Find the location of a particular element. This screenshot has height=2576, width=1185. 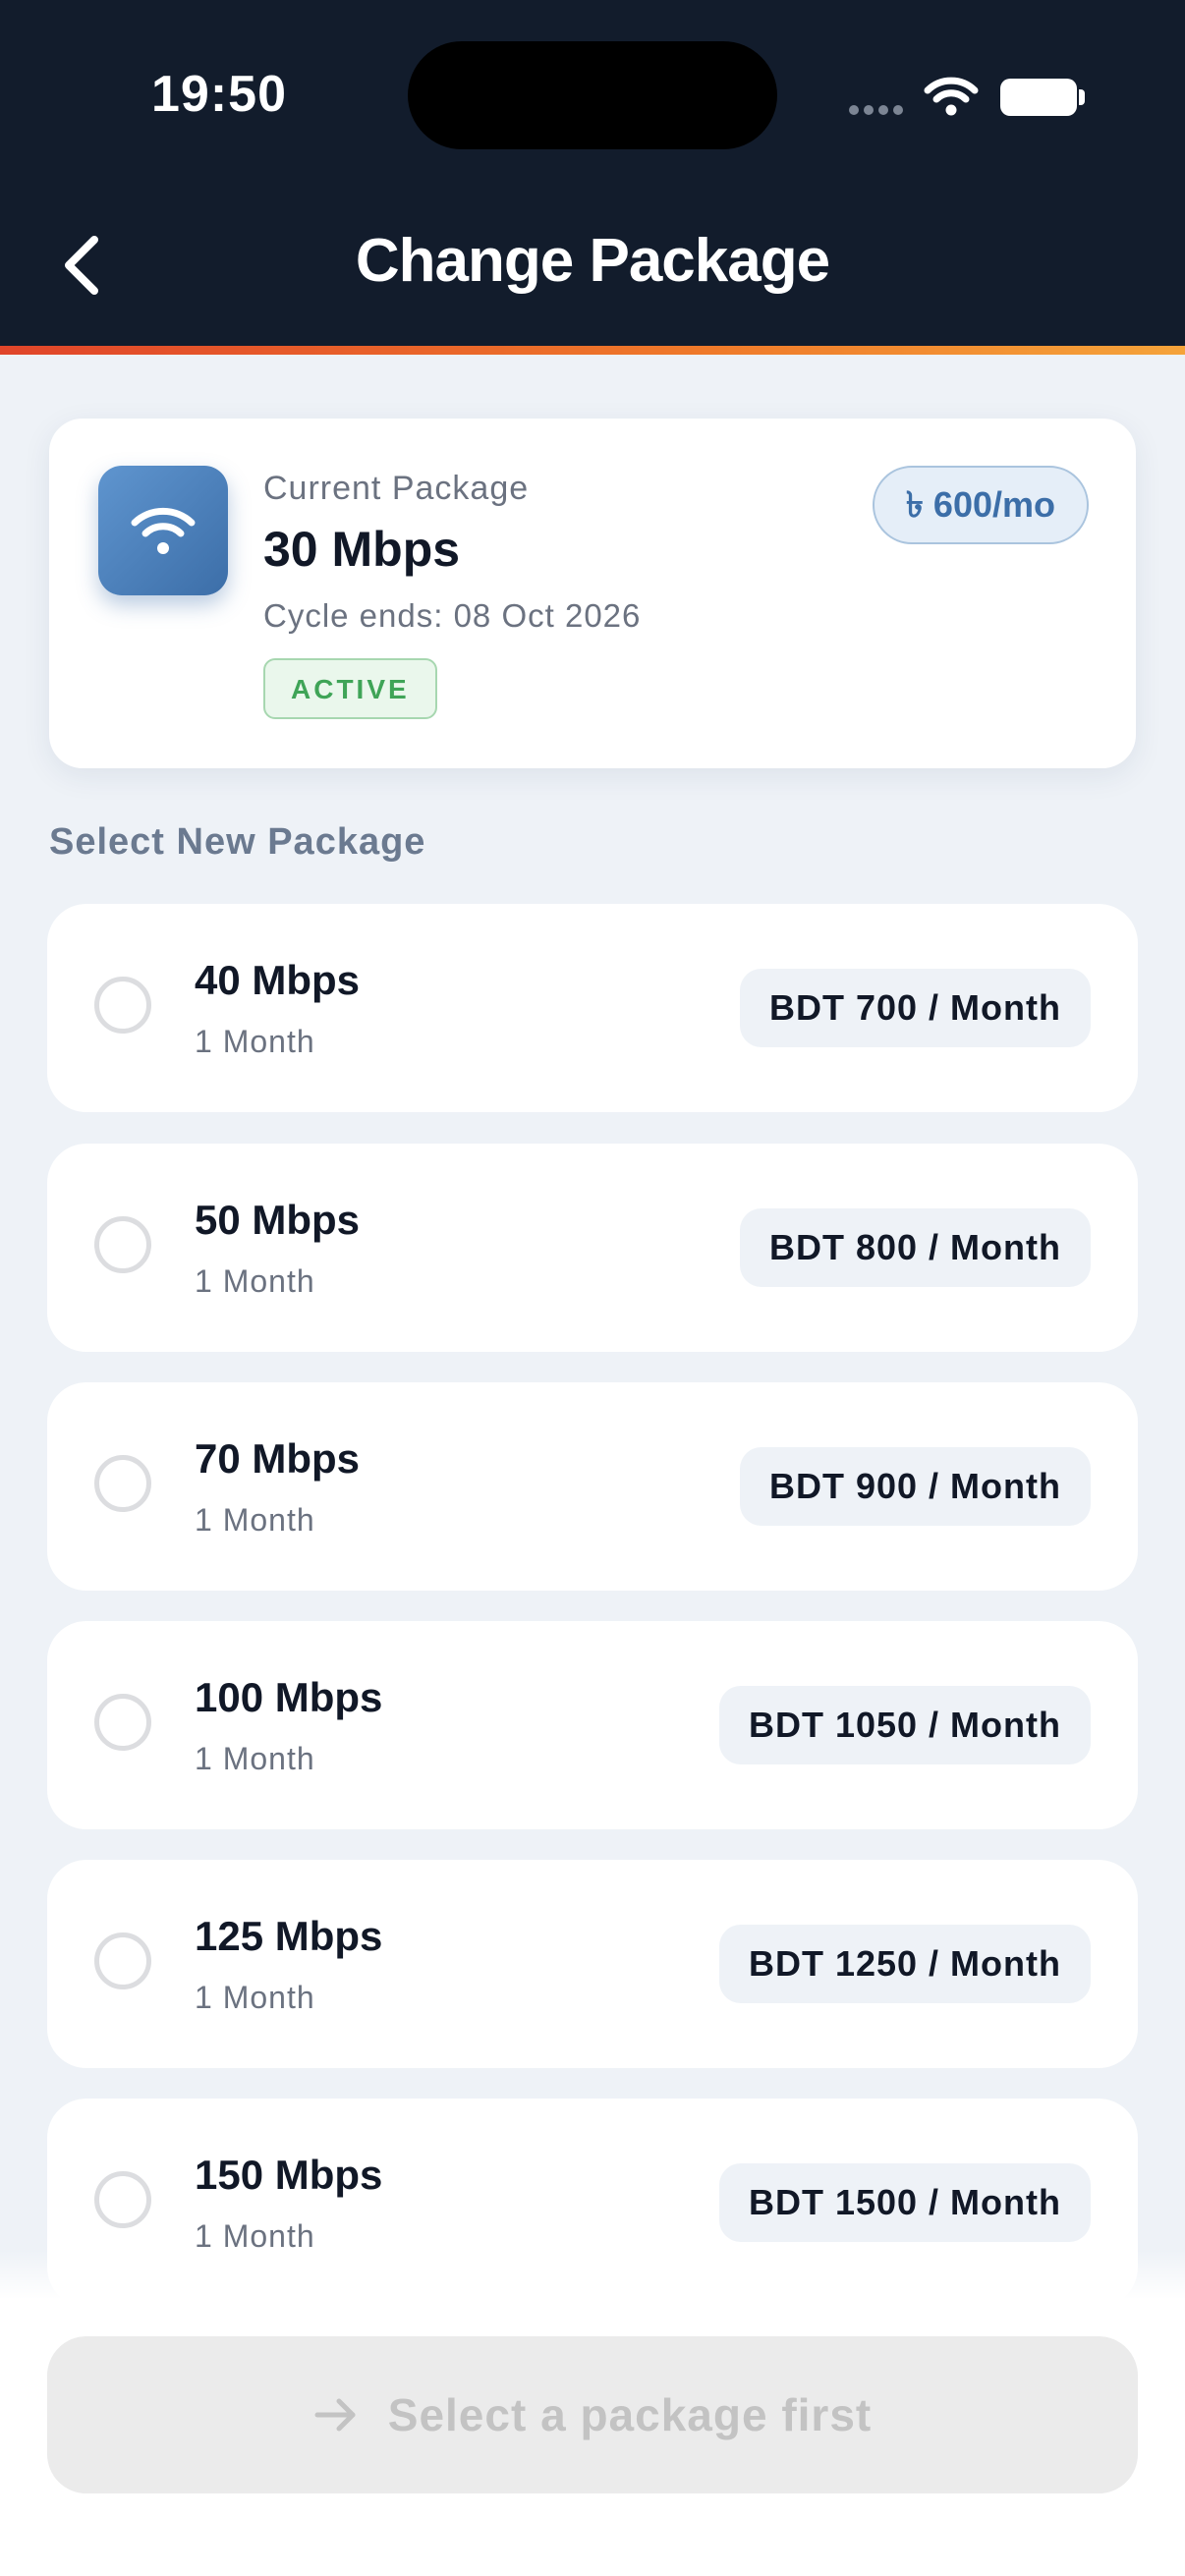

wifi-badge is located at coordinates (163, 530).